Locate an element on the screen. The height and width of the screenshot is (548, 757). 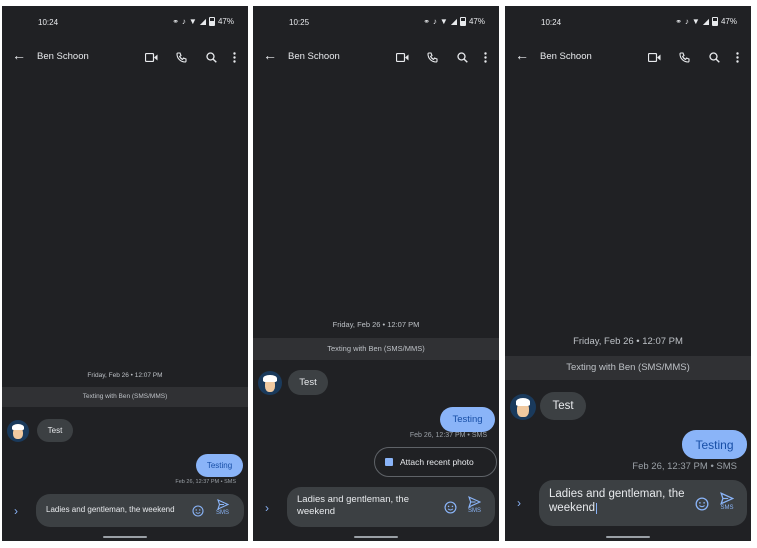
image-icon is located at coordinates (389, 462).